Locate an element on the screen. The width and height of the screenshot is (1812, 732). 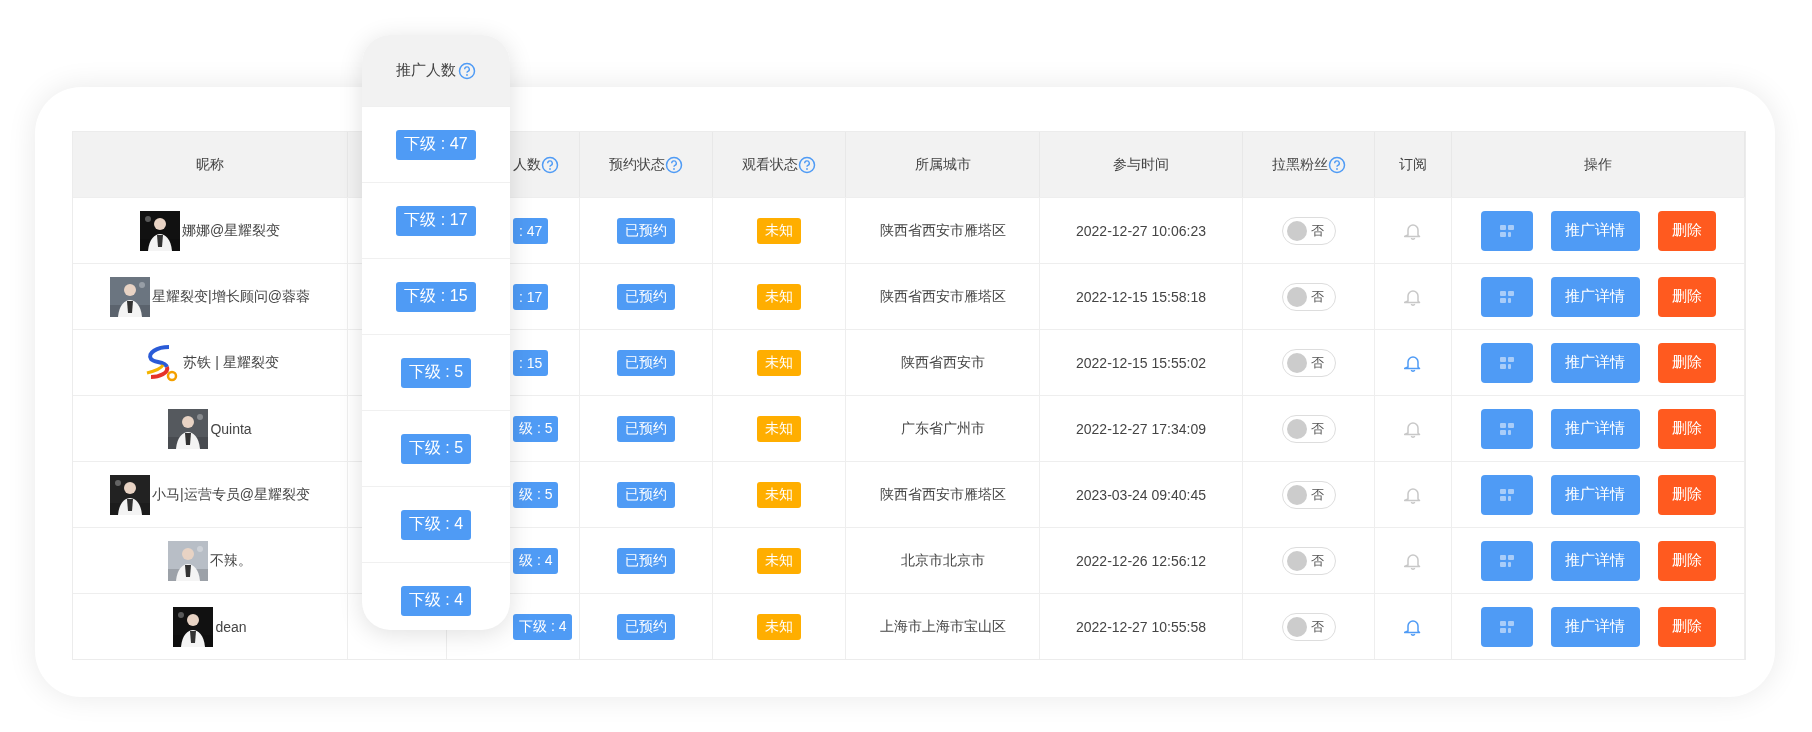
subordinate-count-tag: 下级 : 17 is located at coordinates (436, 220).